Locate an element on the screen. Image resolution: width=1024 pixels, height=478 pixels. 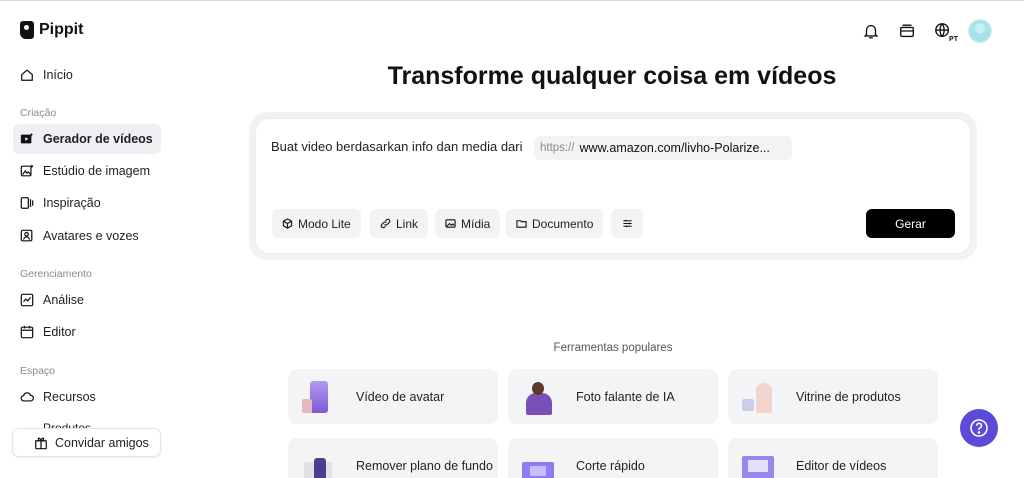
sidebar-item-label: Análise is located at coordinates (63, 300).